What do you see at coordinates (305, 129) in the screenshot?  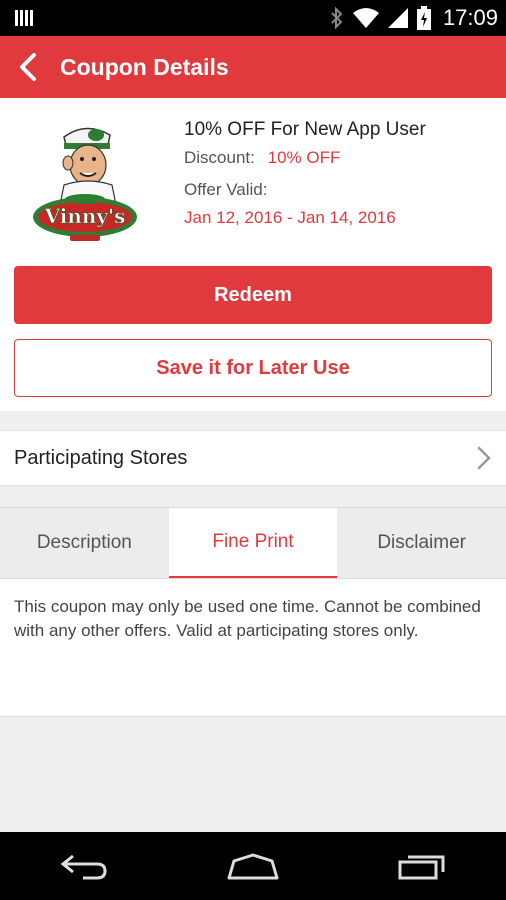 I see `coupon-title: 10% OFF For New App User` at bounding box center [305, 129].